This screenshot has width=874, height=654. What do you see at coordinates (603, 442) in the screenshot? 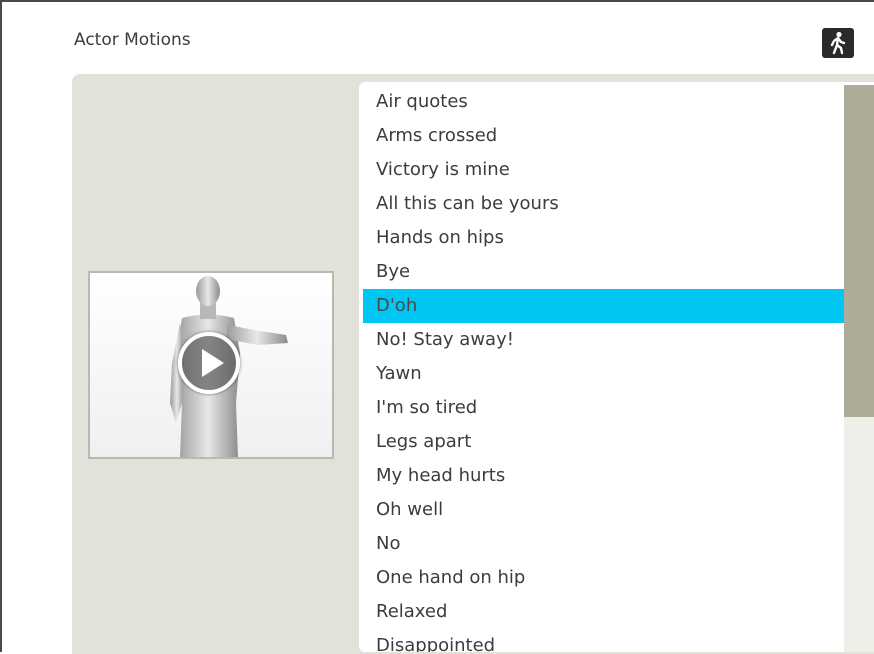
I see `motion-list-item: Legs apart` at bounding box center [603, 442].